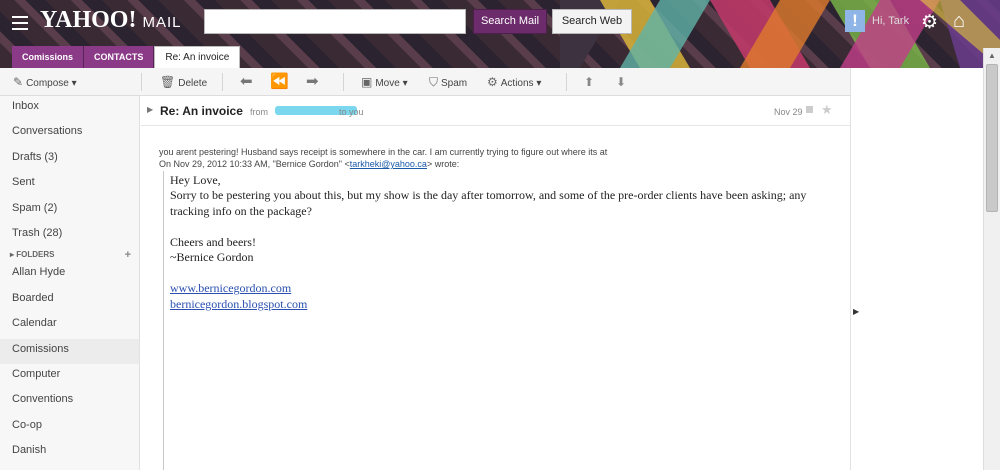 Image resolution: width=1000 pixels, height=470 pixels. Describe the element at coordinates (241, 211) in the screenshot. I see `quote-line-2: tracking info on the package?` at that location.